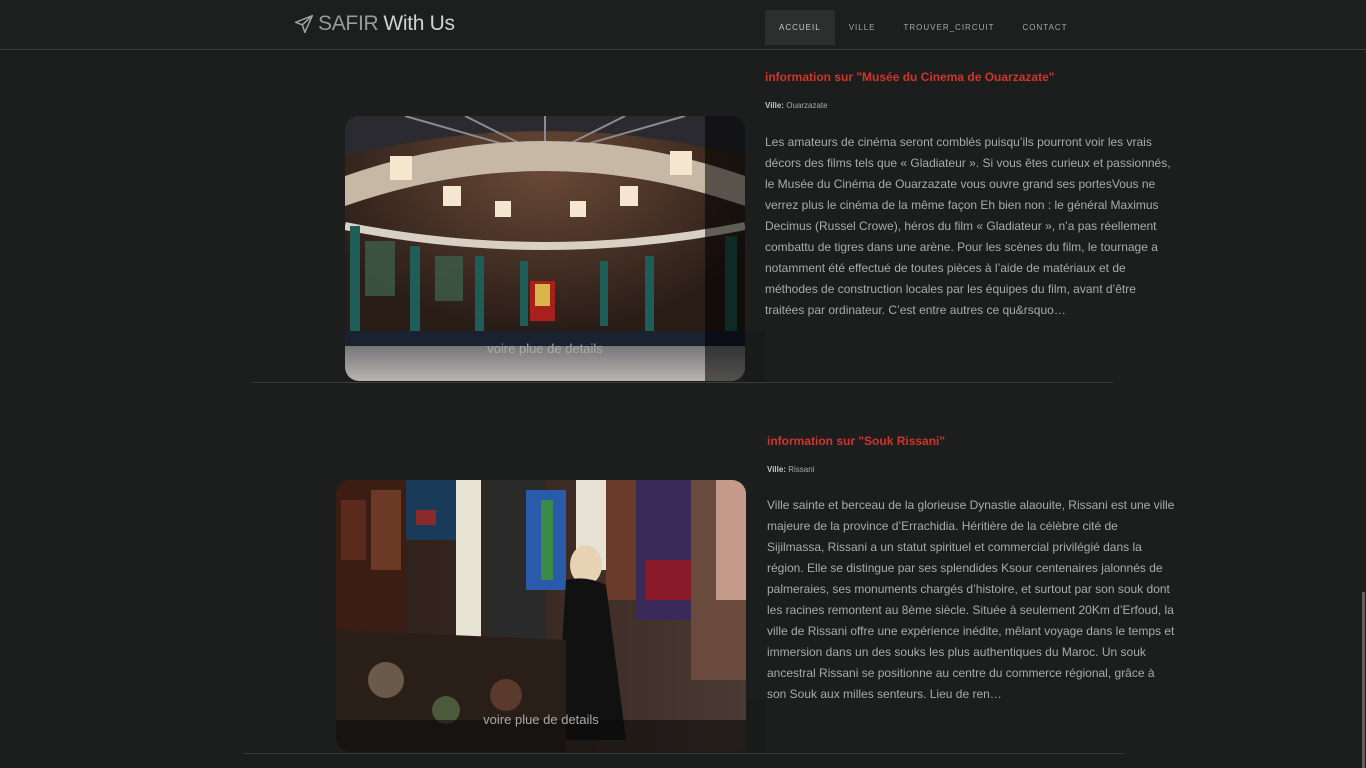 Image resolution: width=1366 pixels, height=768 pixels. What do you see at coordinates (856, 441) in the screenshot?
I see `place-title: information sur "Souk Rissani"` at bounding box center [856, 441].